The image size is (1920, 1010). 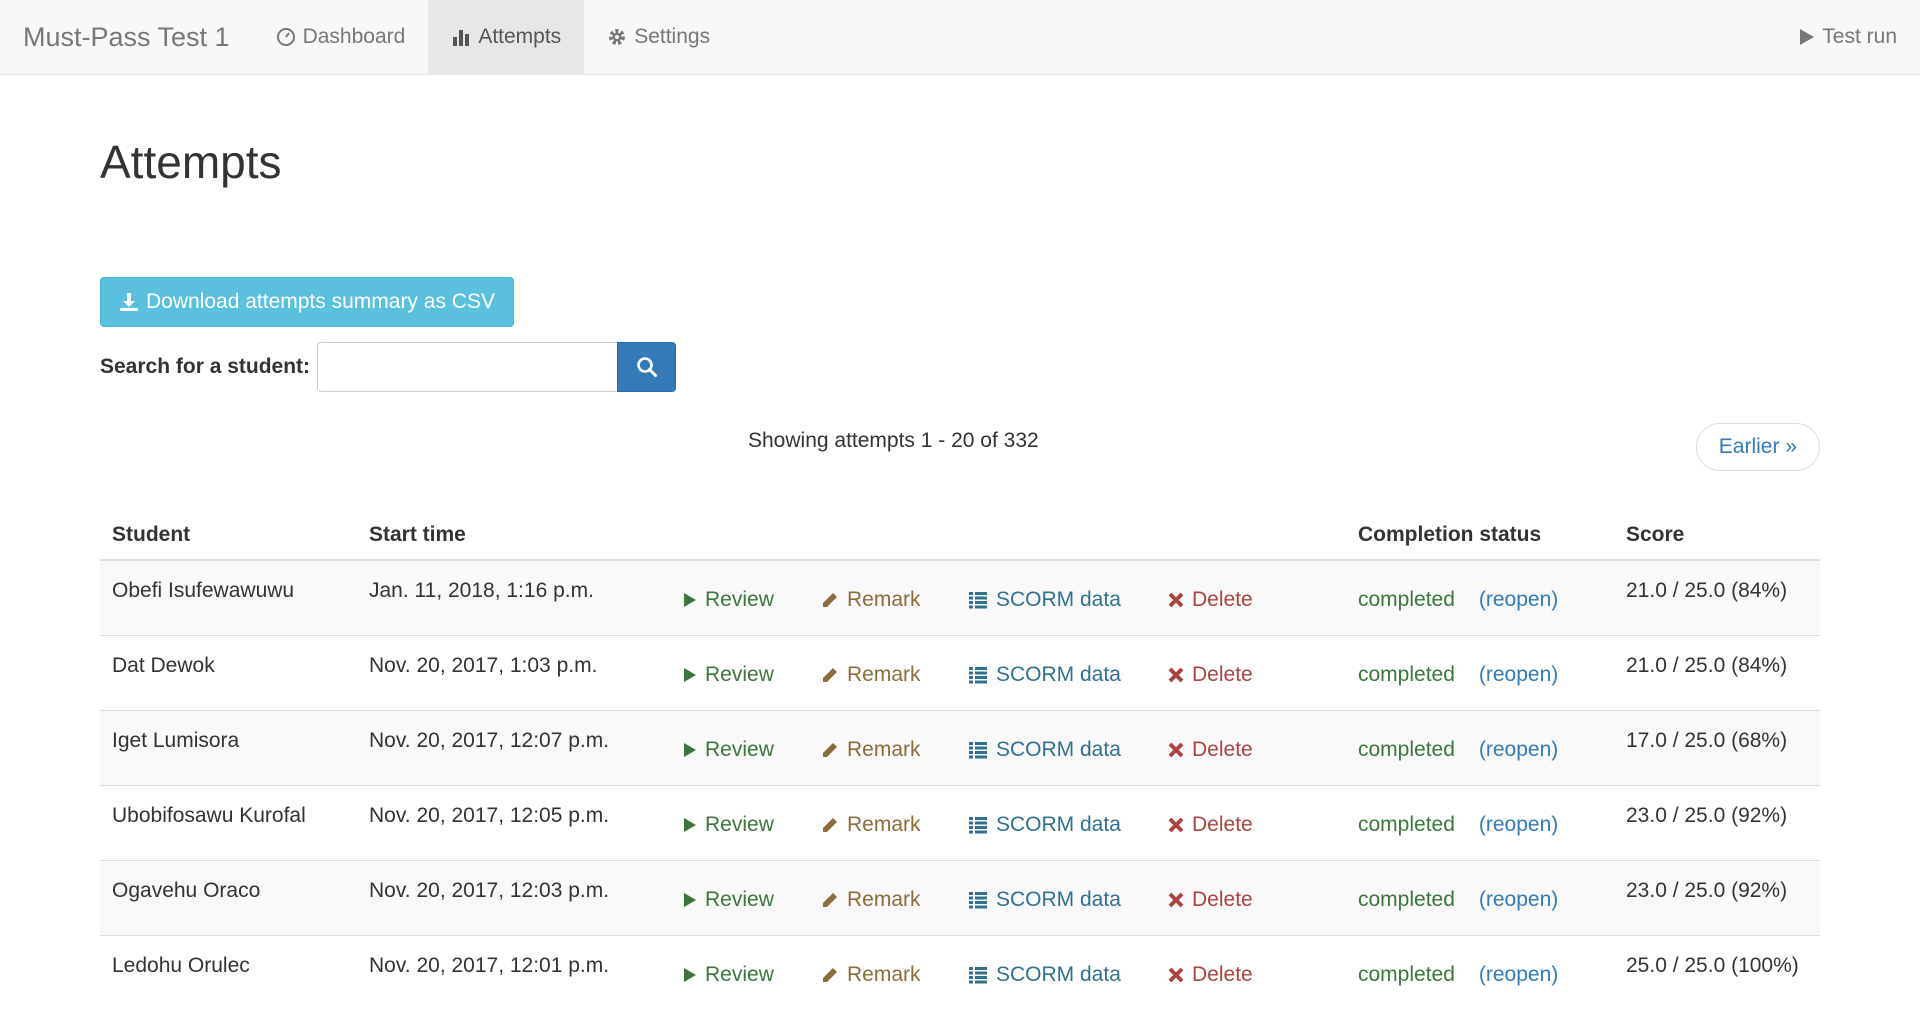 I want to click on search-input, so click(x=467, y=367).